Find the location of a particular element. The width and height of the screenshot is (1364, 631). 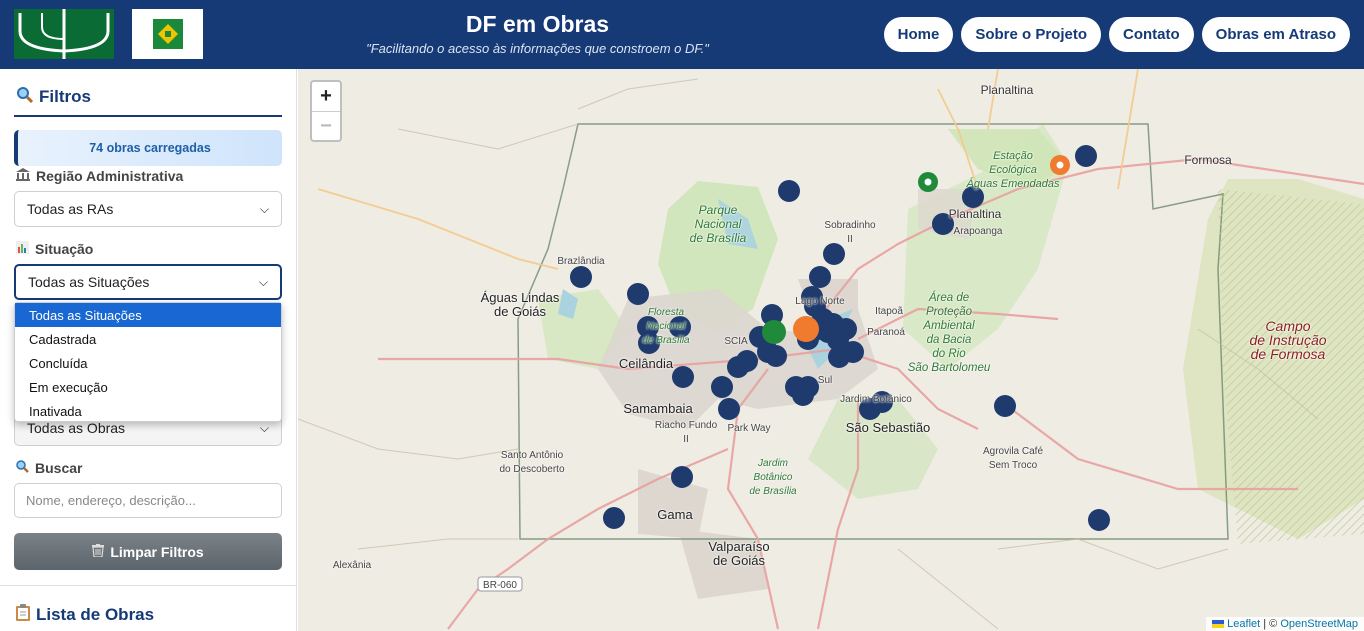

filters-title-text: Filtros is located at coordinates (65, 96).